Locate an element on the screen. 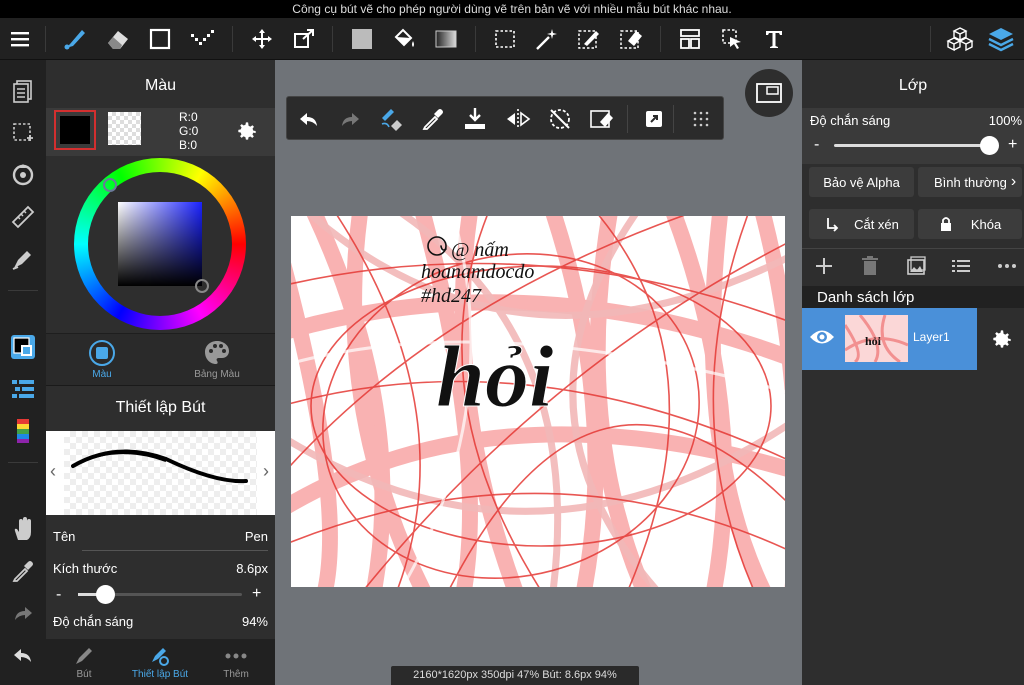  layer-panel-title: Lớp is located at coordinates (913, 85).